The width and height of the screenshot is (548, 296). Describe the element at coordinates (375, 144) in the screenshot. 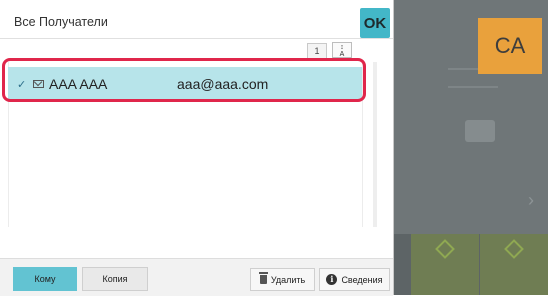

I see `scrollbar` at that location.